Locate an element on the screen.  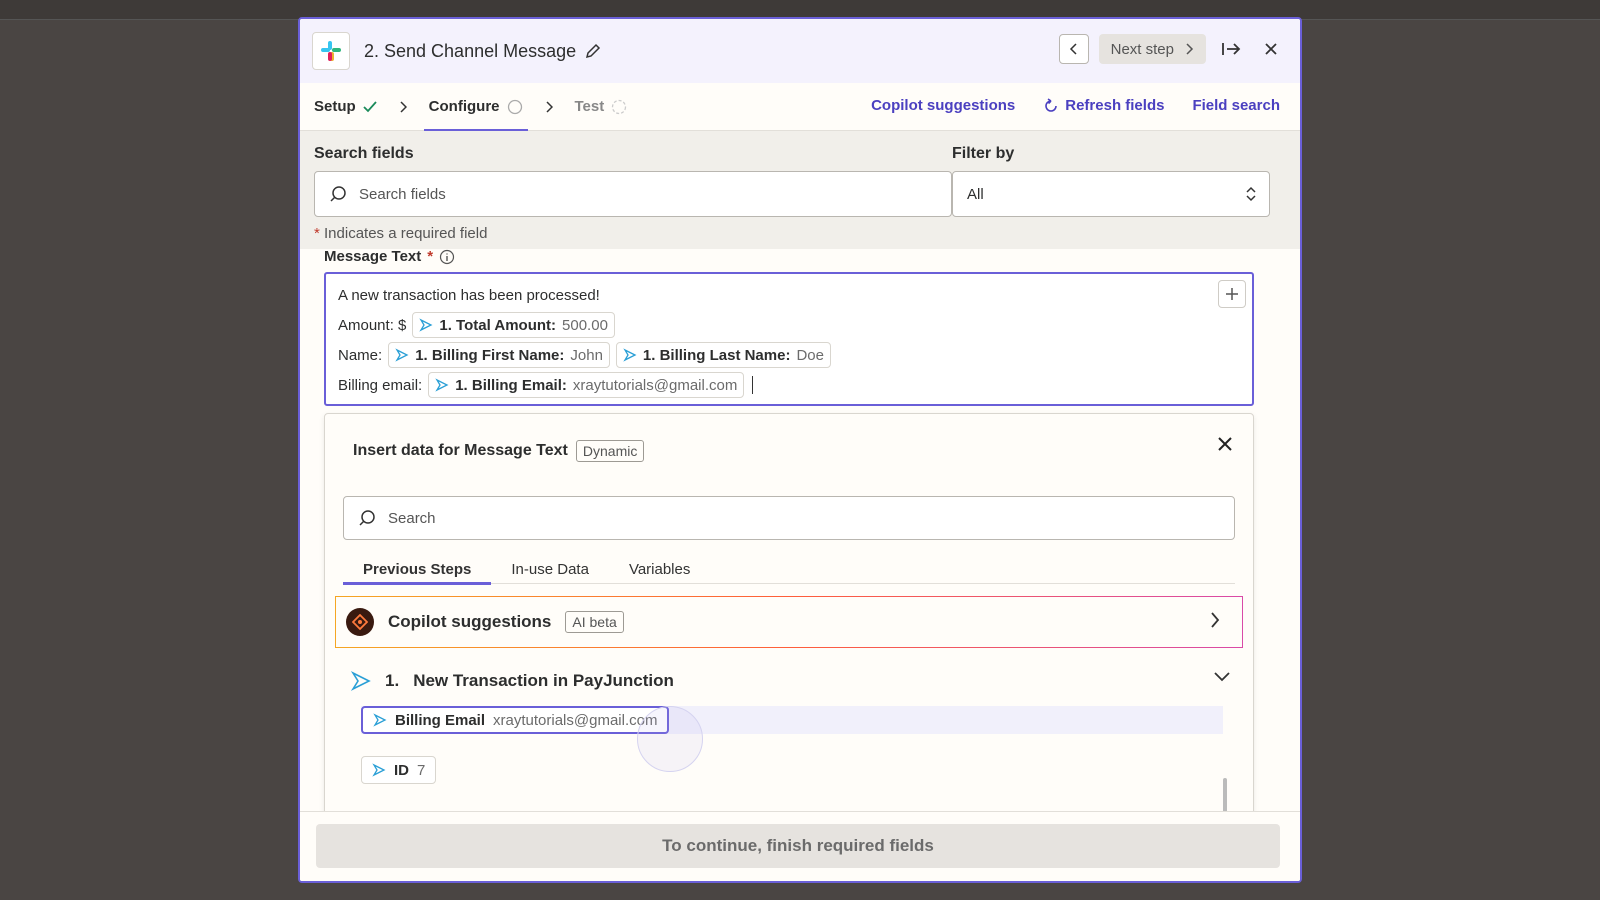
tab-test: Test is located at coordinates (601, 107).